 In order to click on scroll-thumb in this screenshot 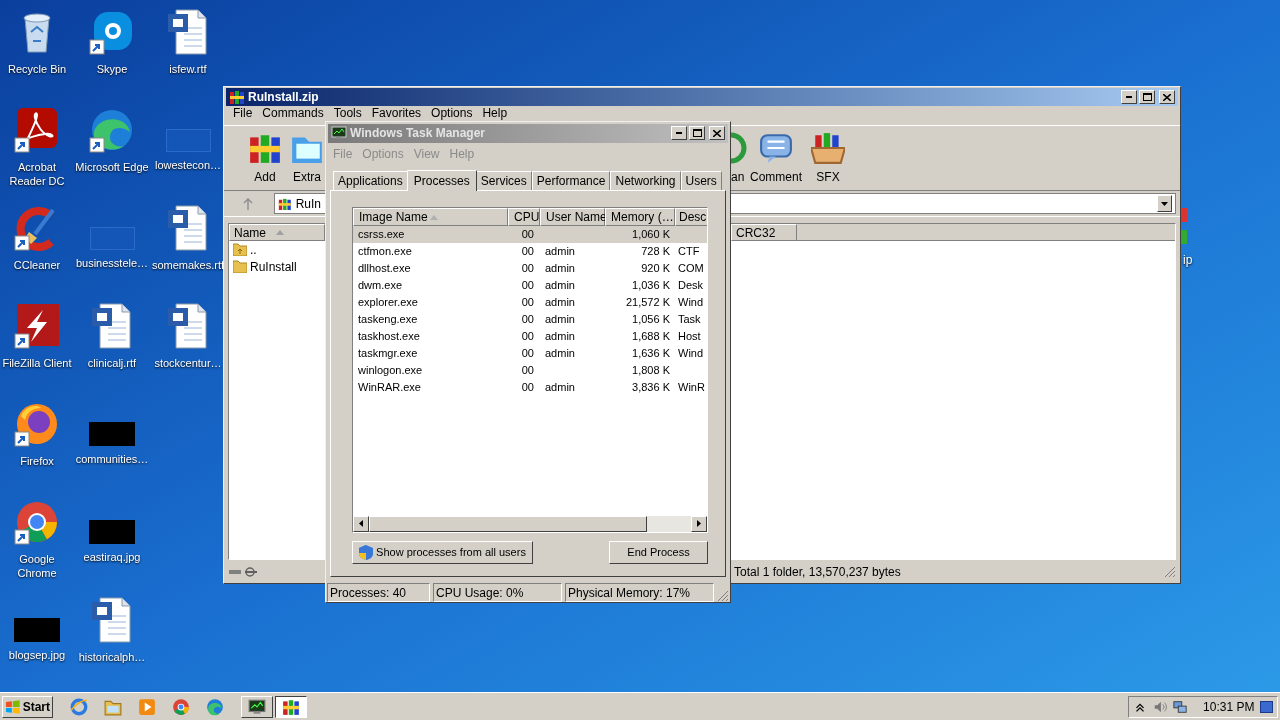, I will do `click(508, 523)`.